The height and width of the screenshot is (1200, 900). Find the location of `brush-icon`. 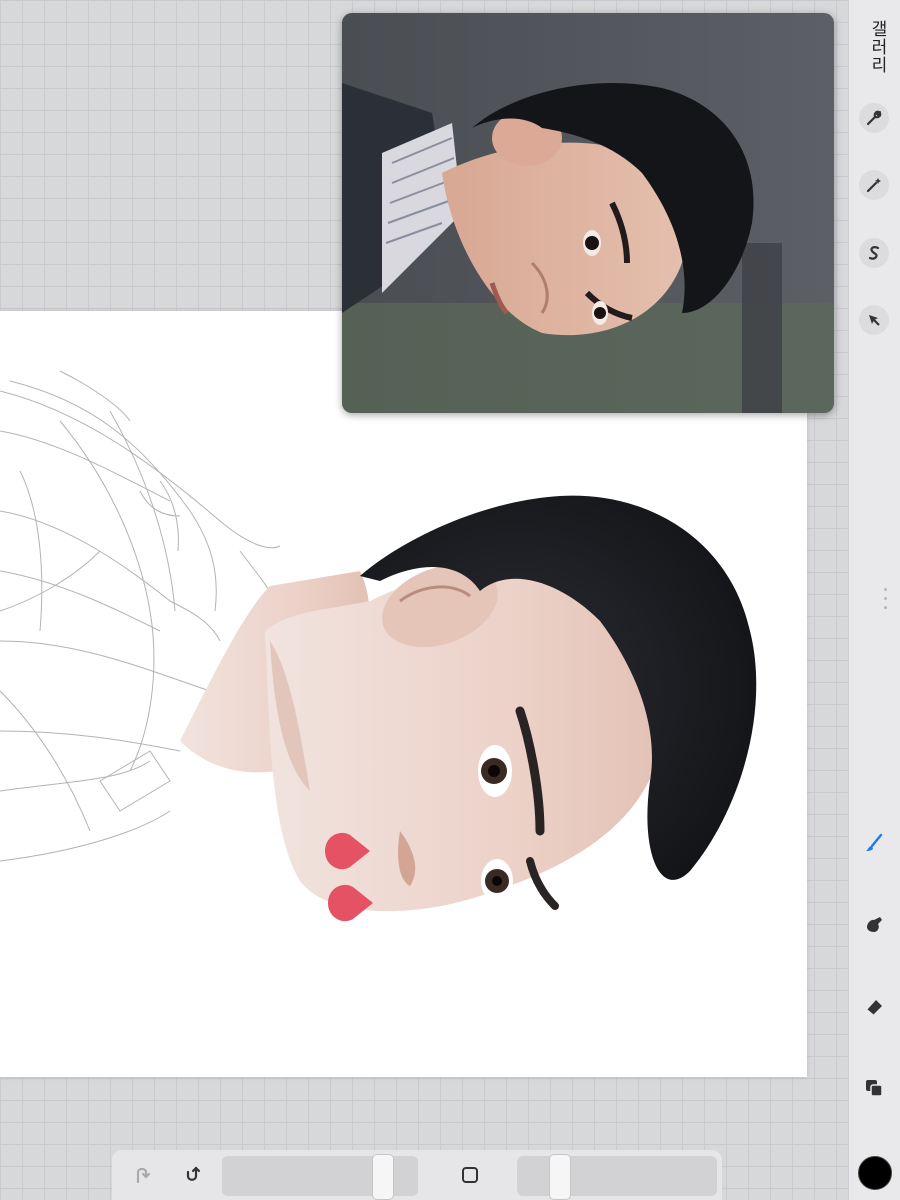

brush-icon is located at coordinates (874, 843).